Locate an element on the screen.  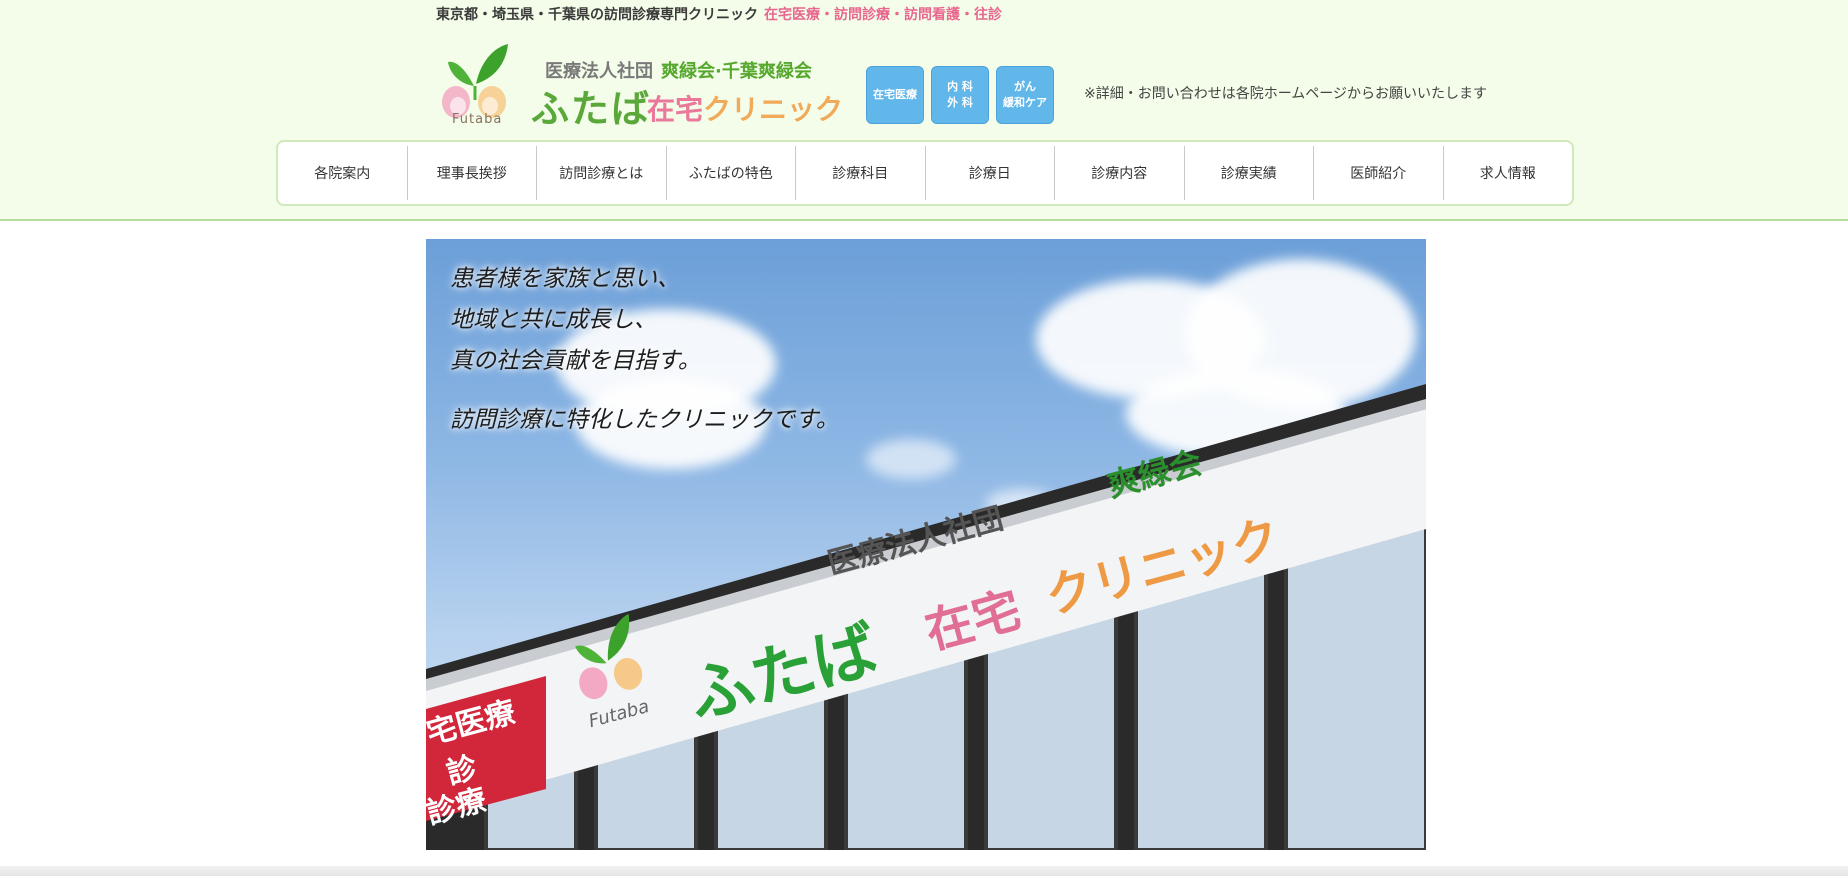
badge-internal-label: 内 科 is located at coordinates (960, 86).